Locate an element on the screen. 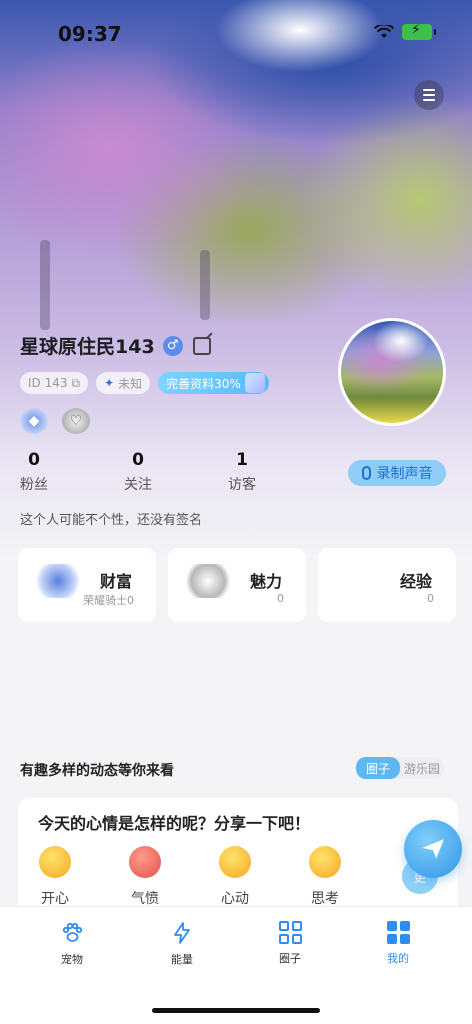 Image resolution: width=472 pixels, height=1024 pixels. avatar is located at coordinates (392, 372).